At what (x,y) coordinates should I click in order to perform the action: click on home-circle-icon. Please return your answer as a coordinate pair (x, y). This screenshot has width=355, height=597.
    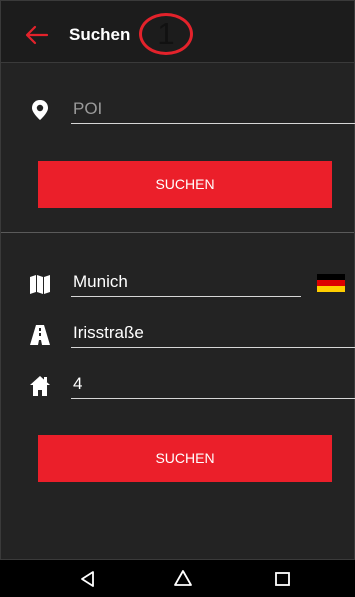
    Looking at the image, I should click on (183, 579).